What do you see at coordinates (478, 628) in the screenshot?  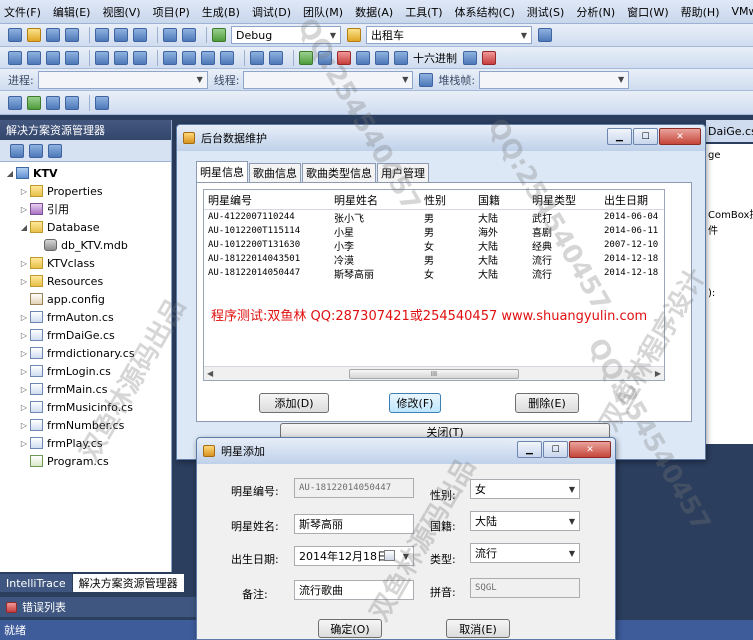 I see `cancel-button: 取消(E)` at bounding box center [478, 628].